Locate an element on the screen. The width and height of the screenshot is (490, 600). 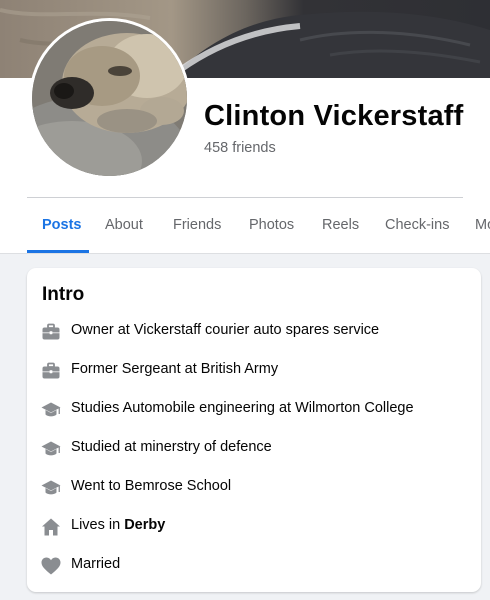
lives-in-prefix: Lives in is located at coordinates (98, 525).